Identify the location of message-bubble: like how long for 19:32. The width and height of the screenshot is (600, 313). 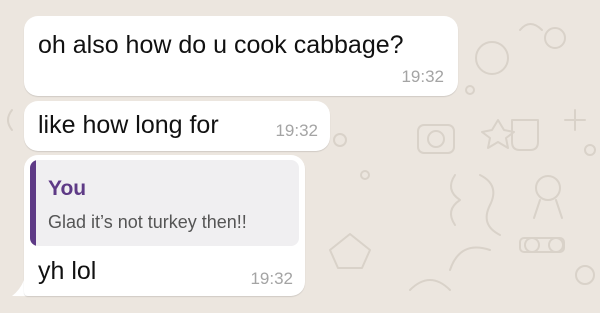
(177, 126).